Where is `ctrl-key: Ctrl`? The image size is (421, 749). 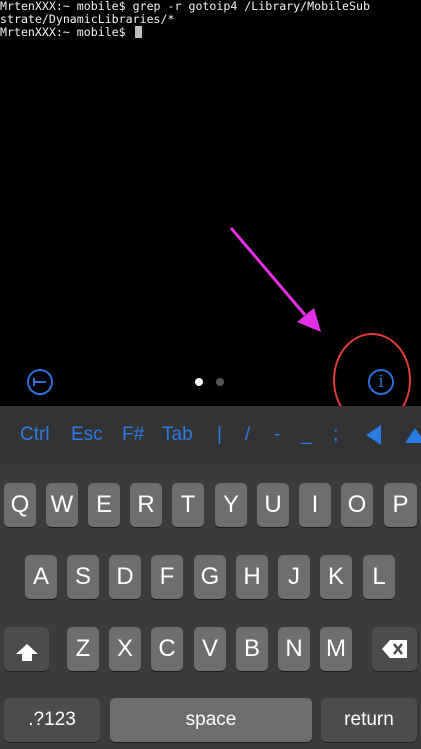
ctrl-key: Ctrl is located at coordinates (35, 435).